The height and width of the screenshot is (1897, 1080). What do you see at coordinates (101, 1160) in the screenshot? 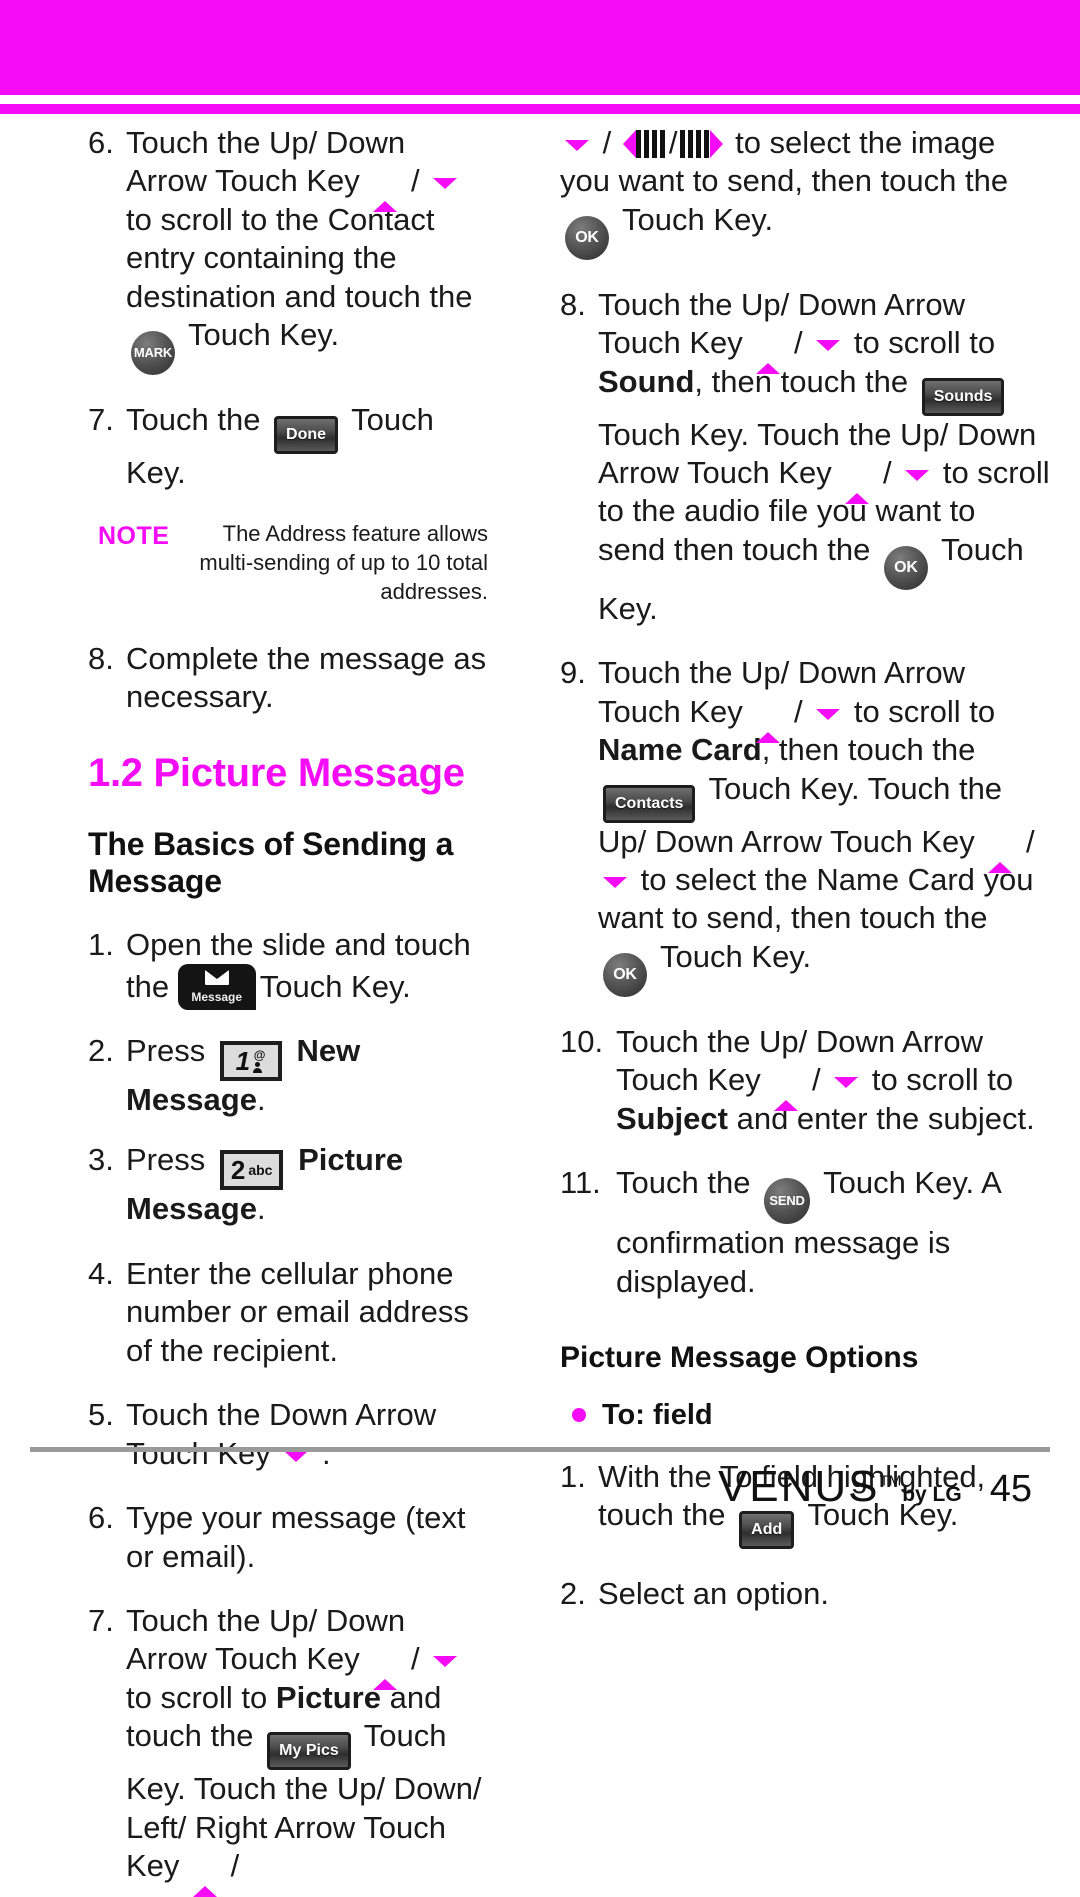
I see `step-number: 3.` at bounding box center [101, 1160].